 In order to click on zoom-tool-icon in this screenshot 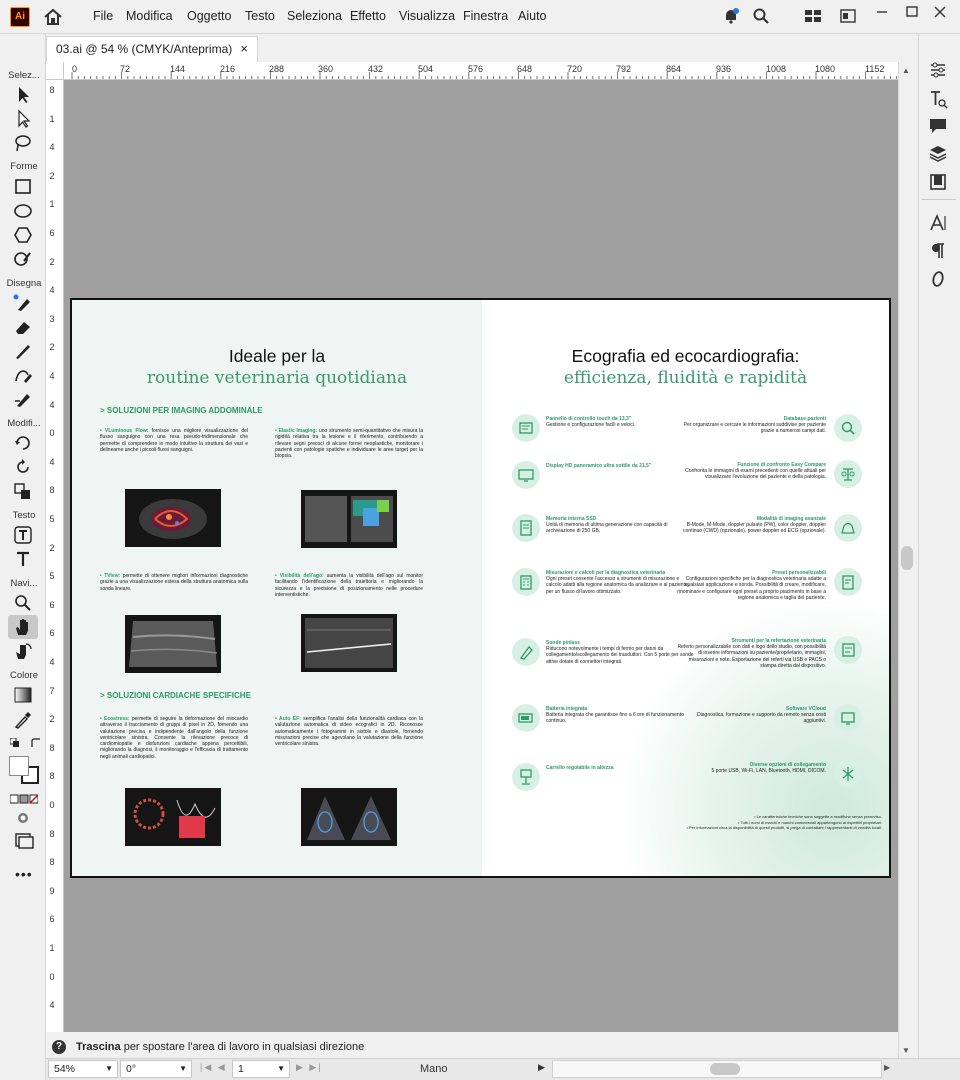, I will do `click(23, 603)`.